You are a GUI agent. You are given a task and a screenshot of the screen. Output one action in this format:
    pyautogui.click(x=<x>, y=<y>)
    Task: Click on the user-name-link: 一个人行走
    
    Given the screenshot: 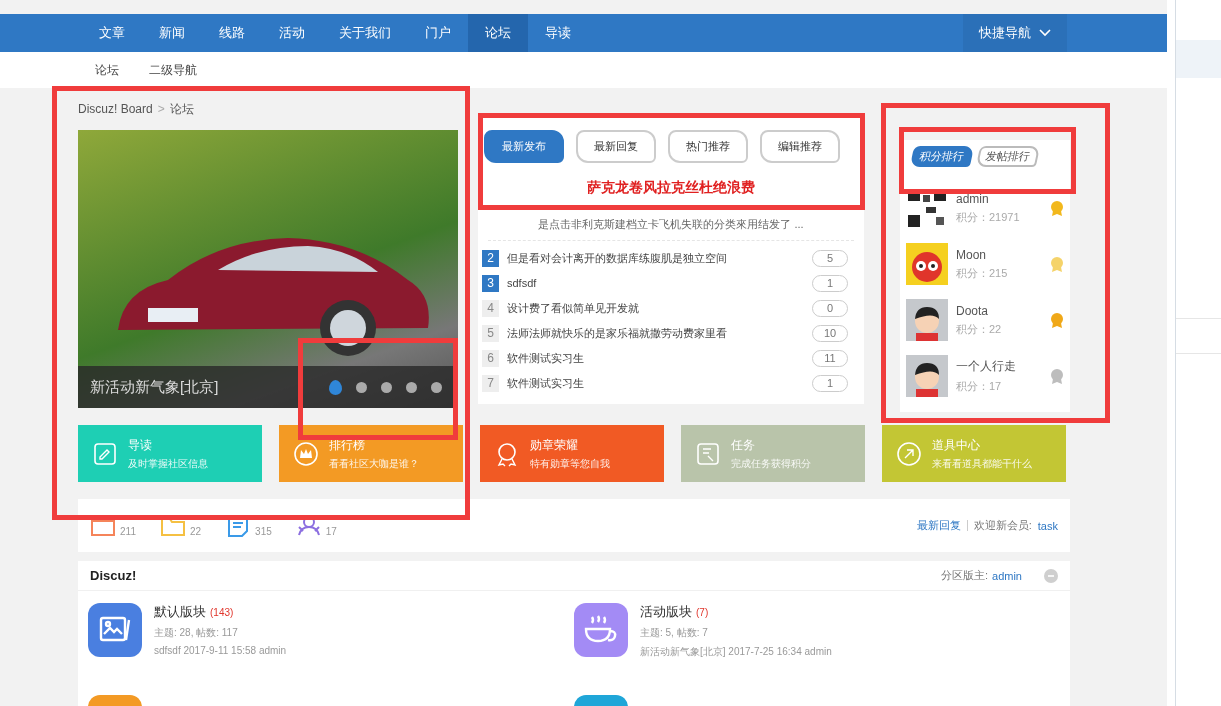 What is the action you would take?
    pyautogui.click(x=999, y=366)
    